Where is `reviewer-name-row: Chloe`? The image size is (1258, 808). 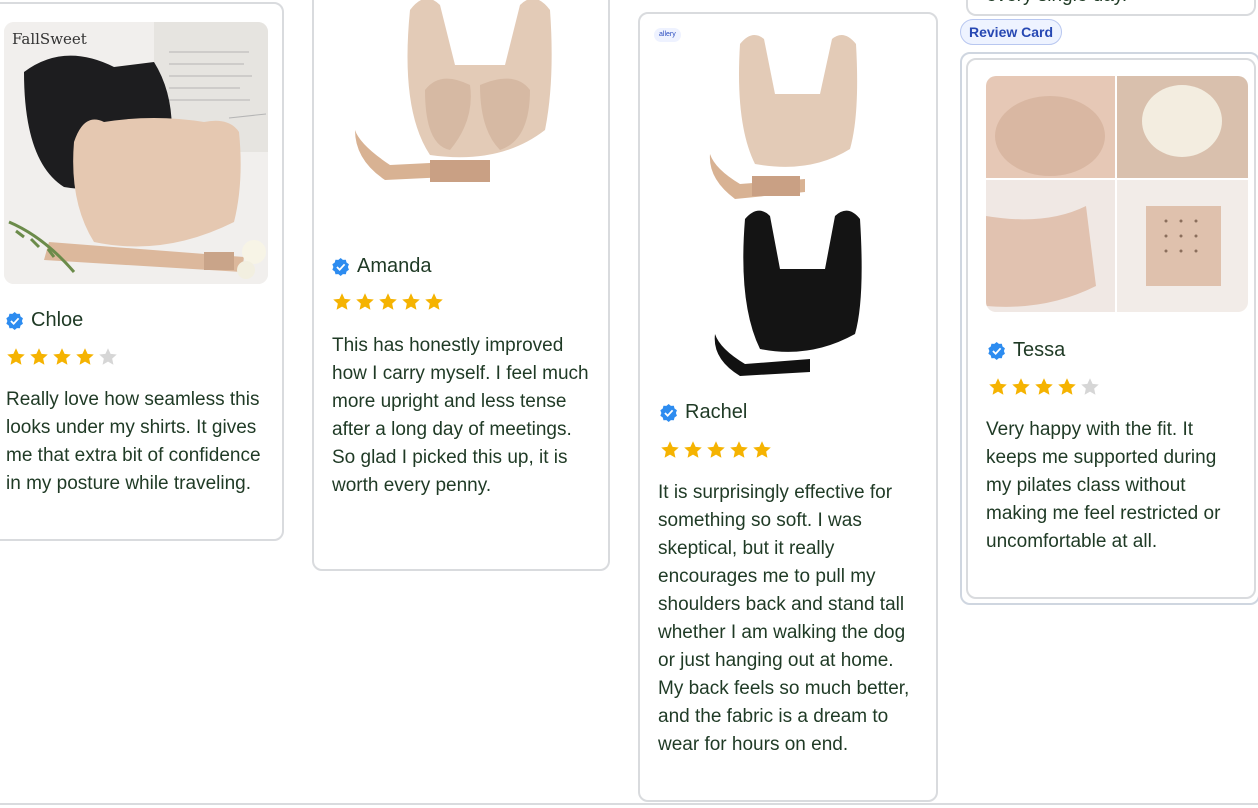
reviewer-name-row: Chloe is located at coordinates (44, 320).